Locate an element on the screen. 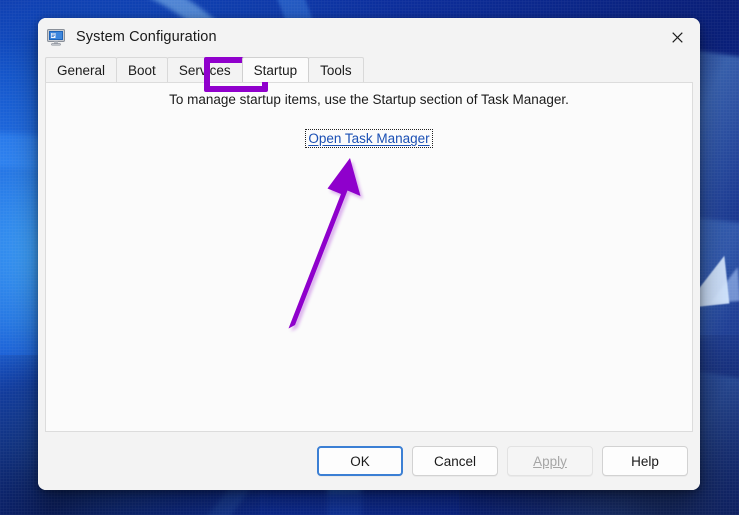  tab-services: Services is located at coordinates (204, 69).